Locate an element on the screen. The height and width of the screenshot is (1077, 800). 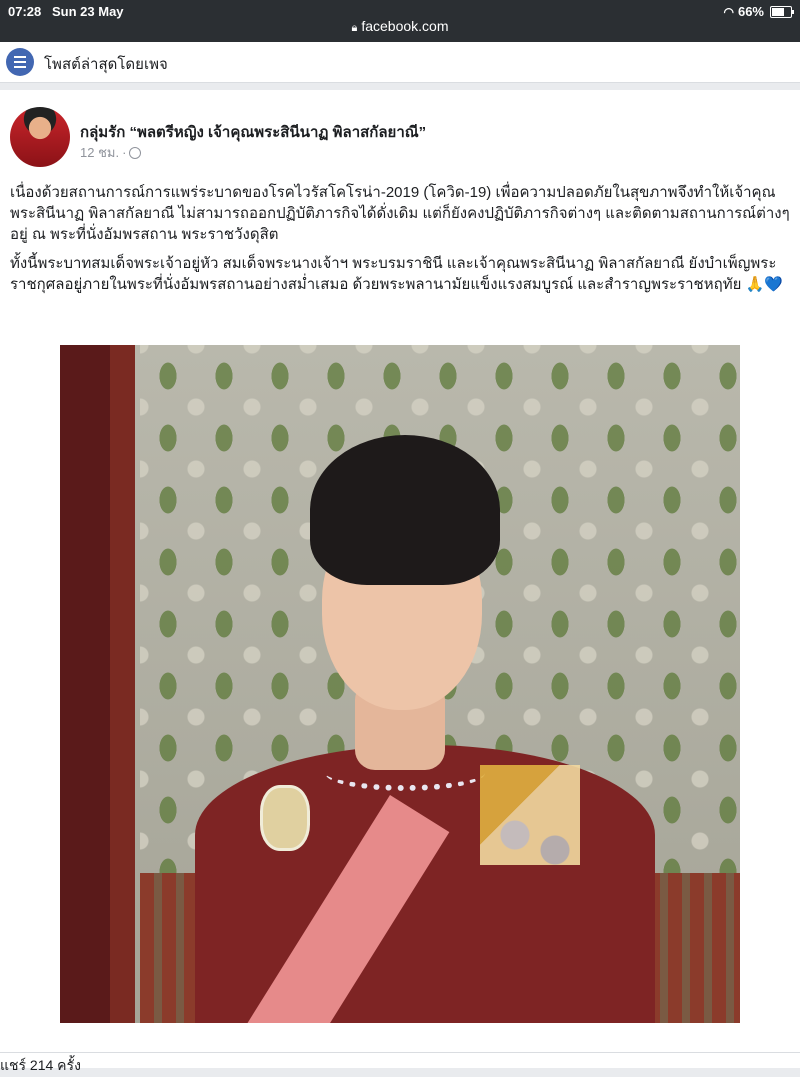
status-right: ◠ 66% is located at coordinates (758, 11).